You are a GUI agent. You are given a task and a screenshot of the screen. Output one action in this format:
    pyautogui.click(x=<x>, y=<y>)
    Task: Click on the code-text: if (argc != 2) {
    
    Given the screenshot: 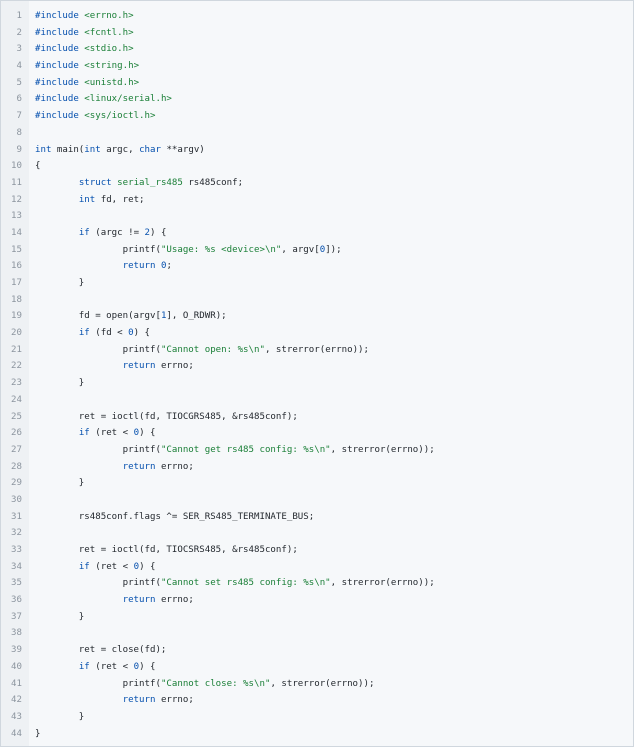 What is the action you would take?
    pyautogui.click(x=101, y=233)
    